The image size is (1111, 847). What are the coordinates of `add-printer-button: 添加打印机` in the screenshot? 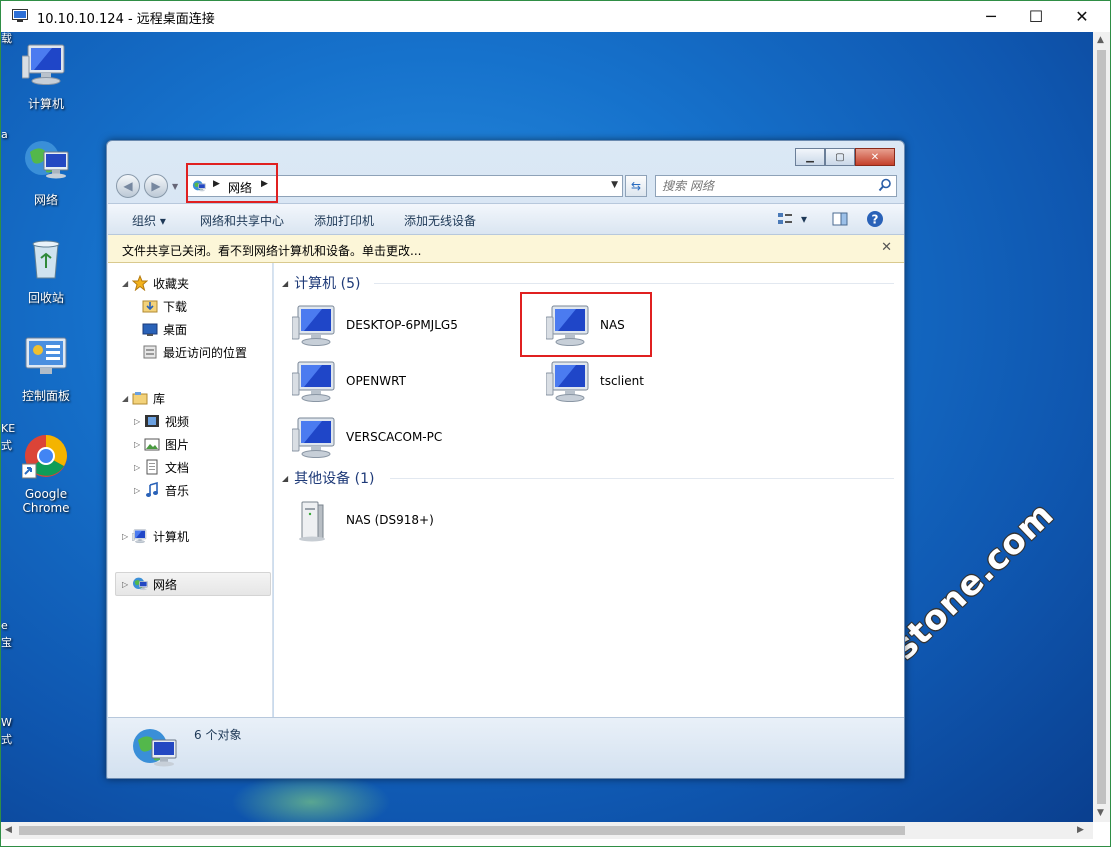 It's located at (344, 220).